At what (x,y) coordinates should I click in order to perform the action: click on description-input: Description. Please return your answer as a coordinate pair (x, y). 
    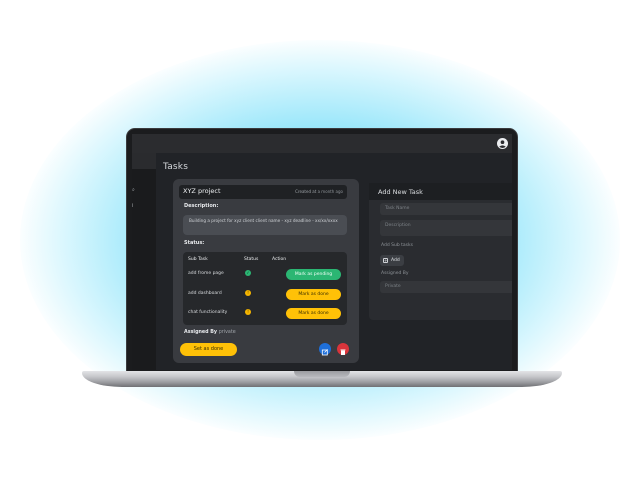
    Looking at the image, I should click on (446, 228).